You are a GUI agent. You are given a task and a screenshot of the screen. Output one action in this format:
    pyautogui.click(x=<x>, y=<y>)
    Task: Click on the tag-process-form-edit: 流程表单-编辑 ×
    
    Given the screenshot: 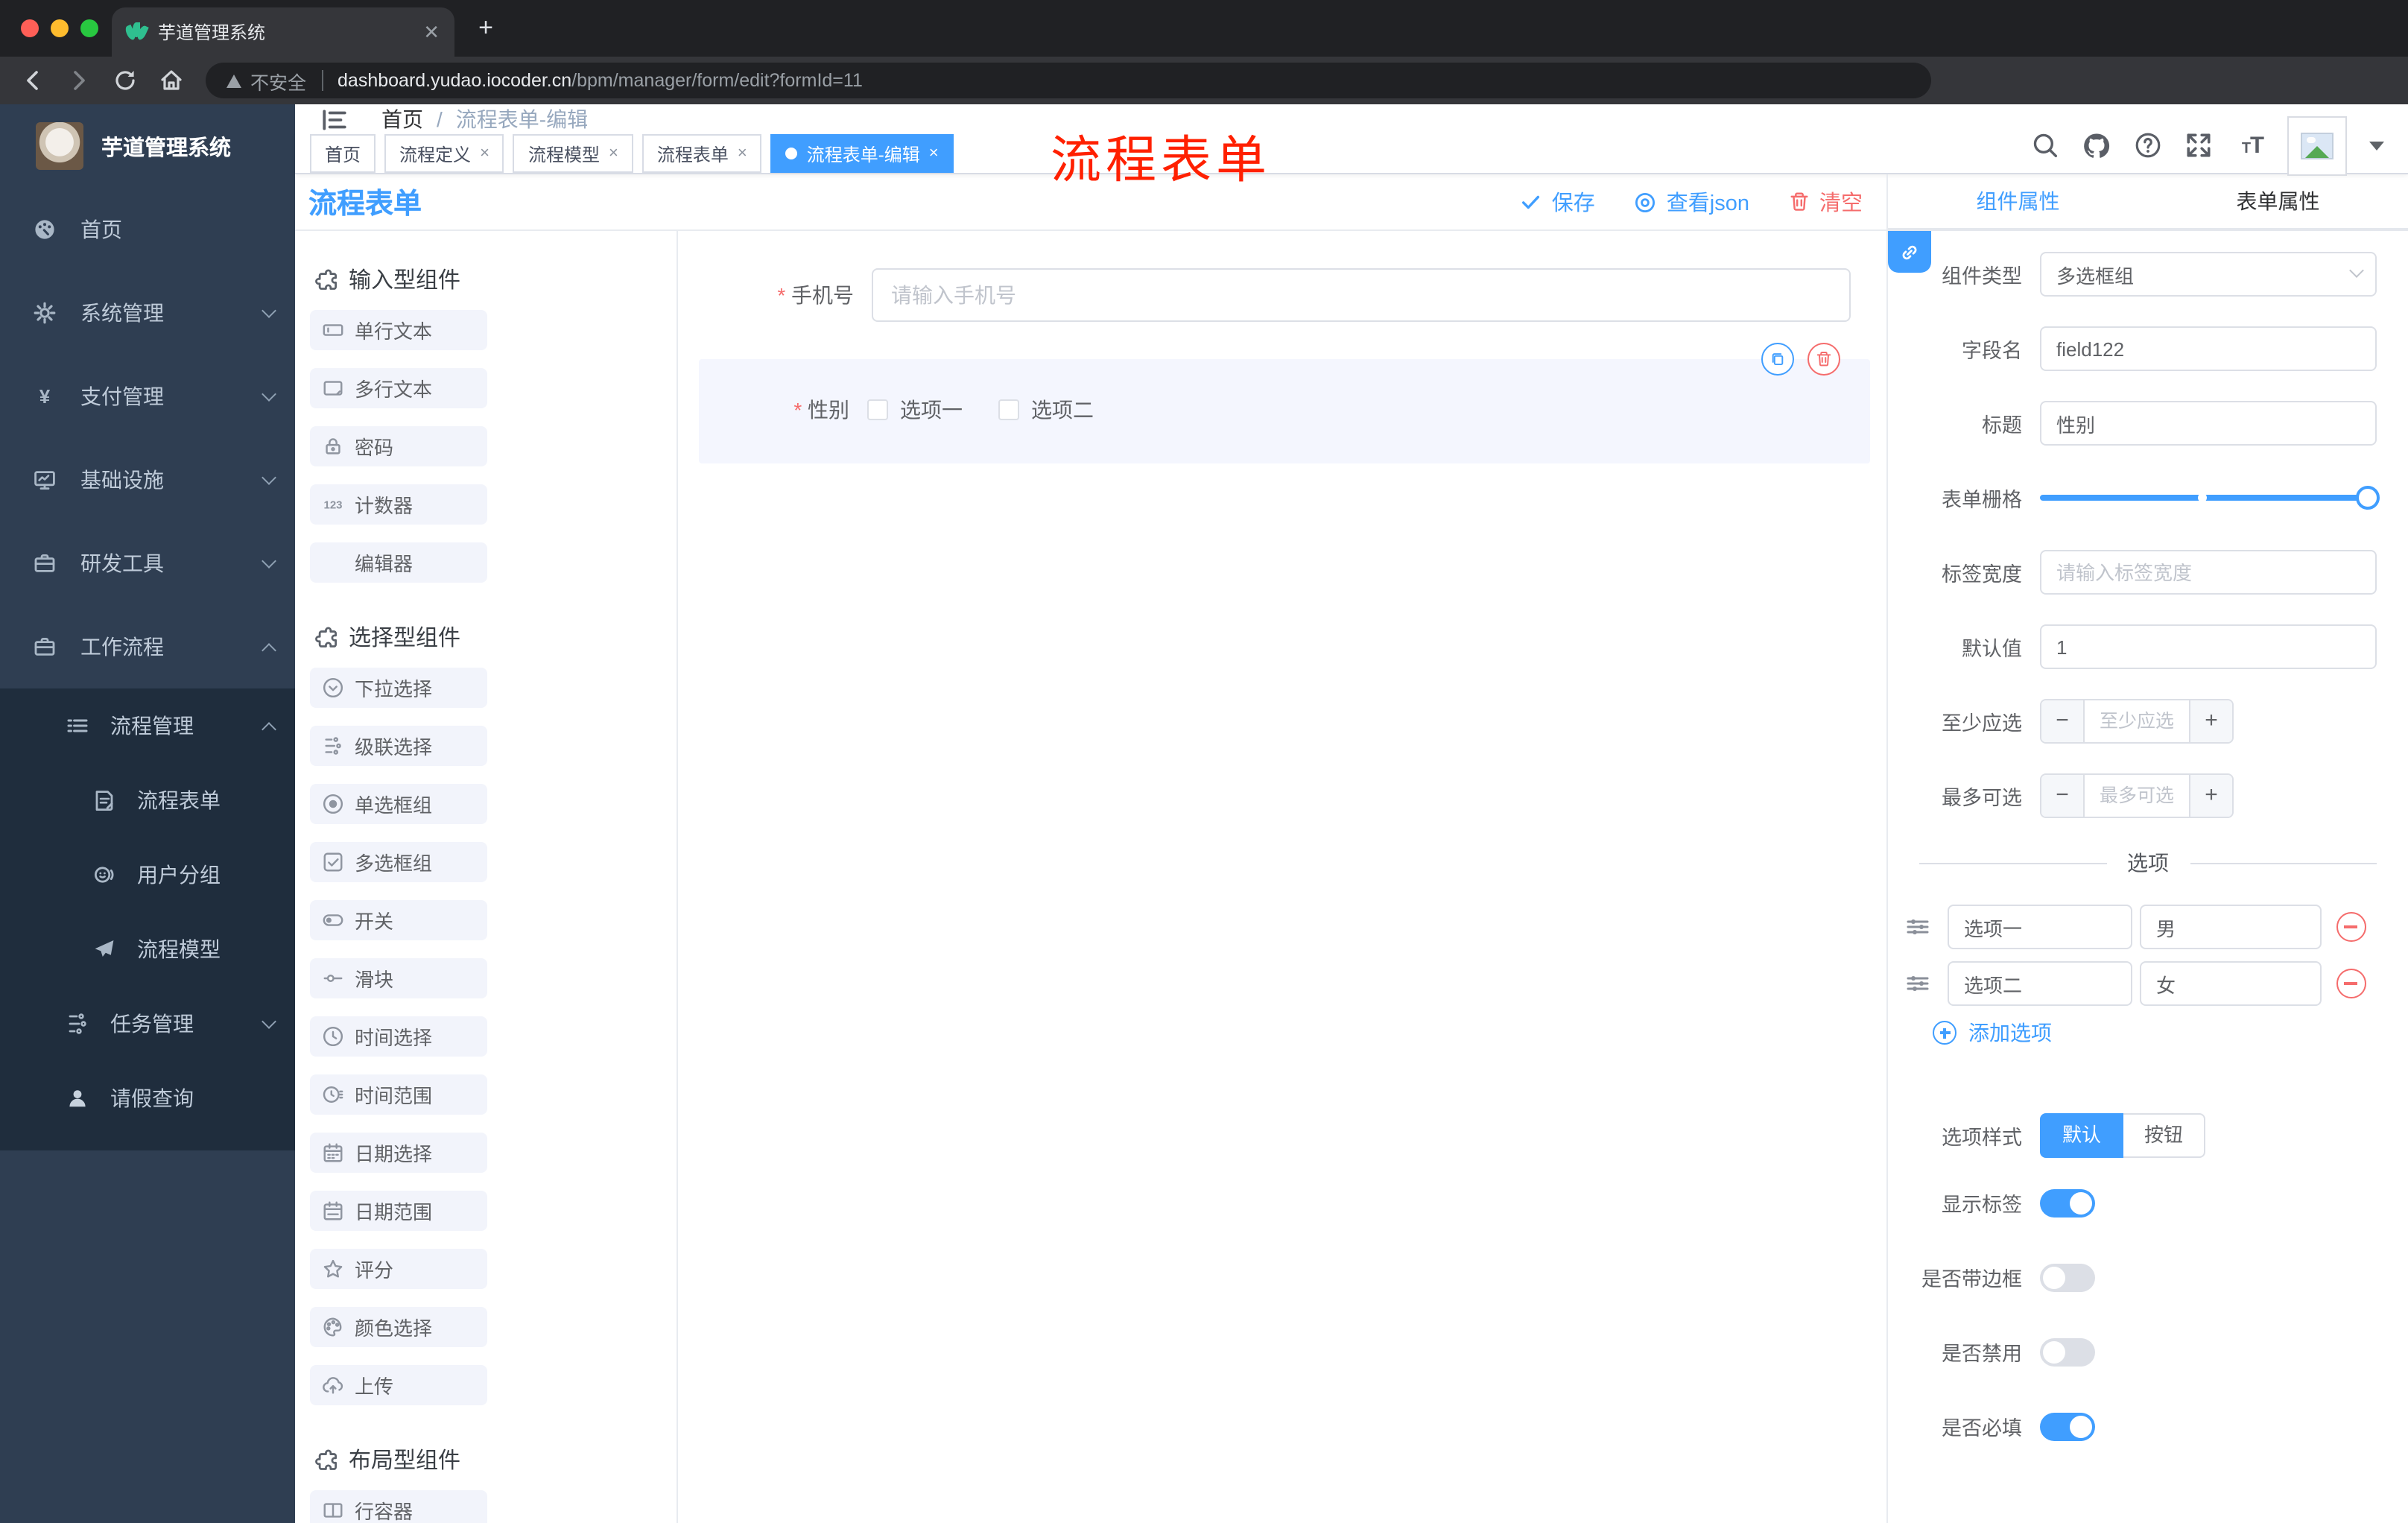 What is the action you would take?
    pyautogui.click(x=862, y=154)
    